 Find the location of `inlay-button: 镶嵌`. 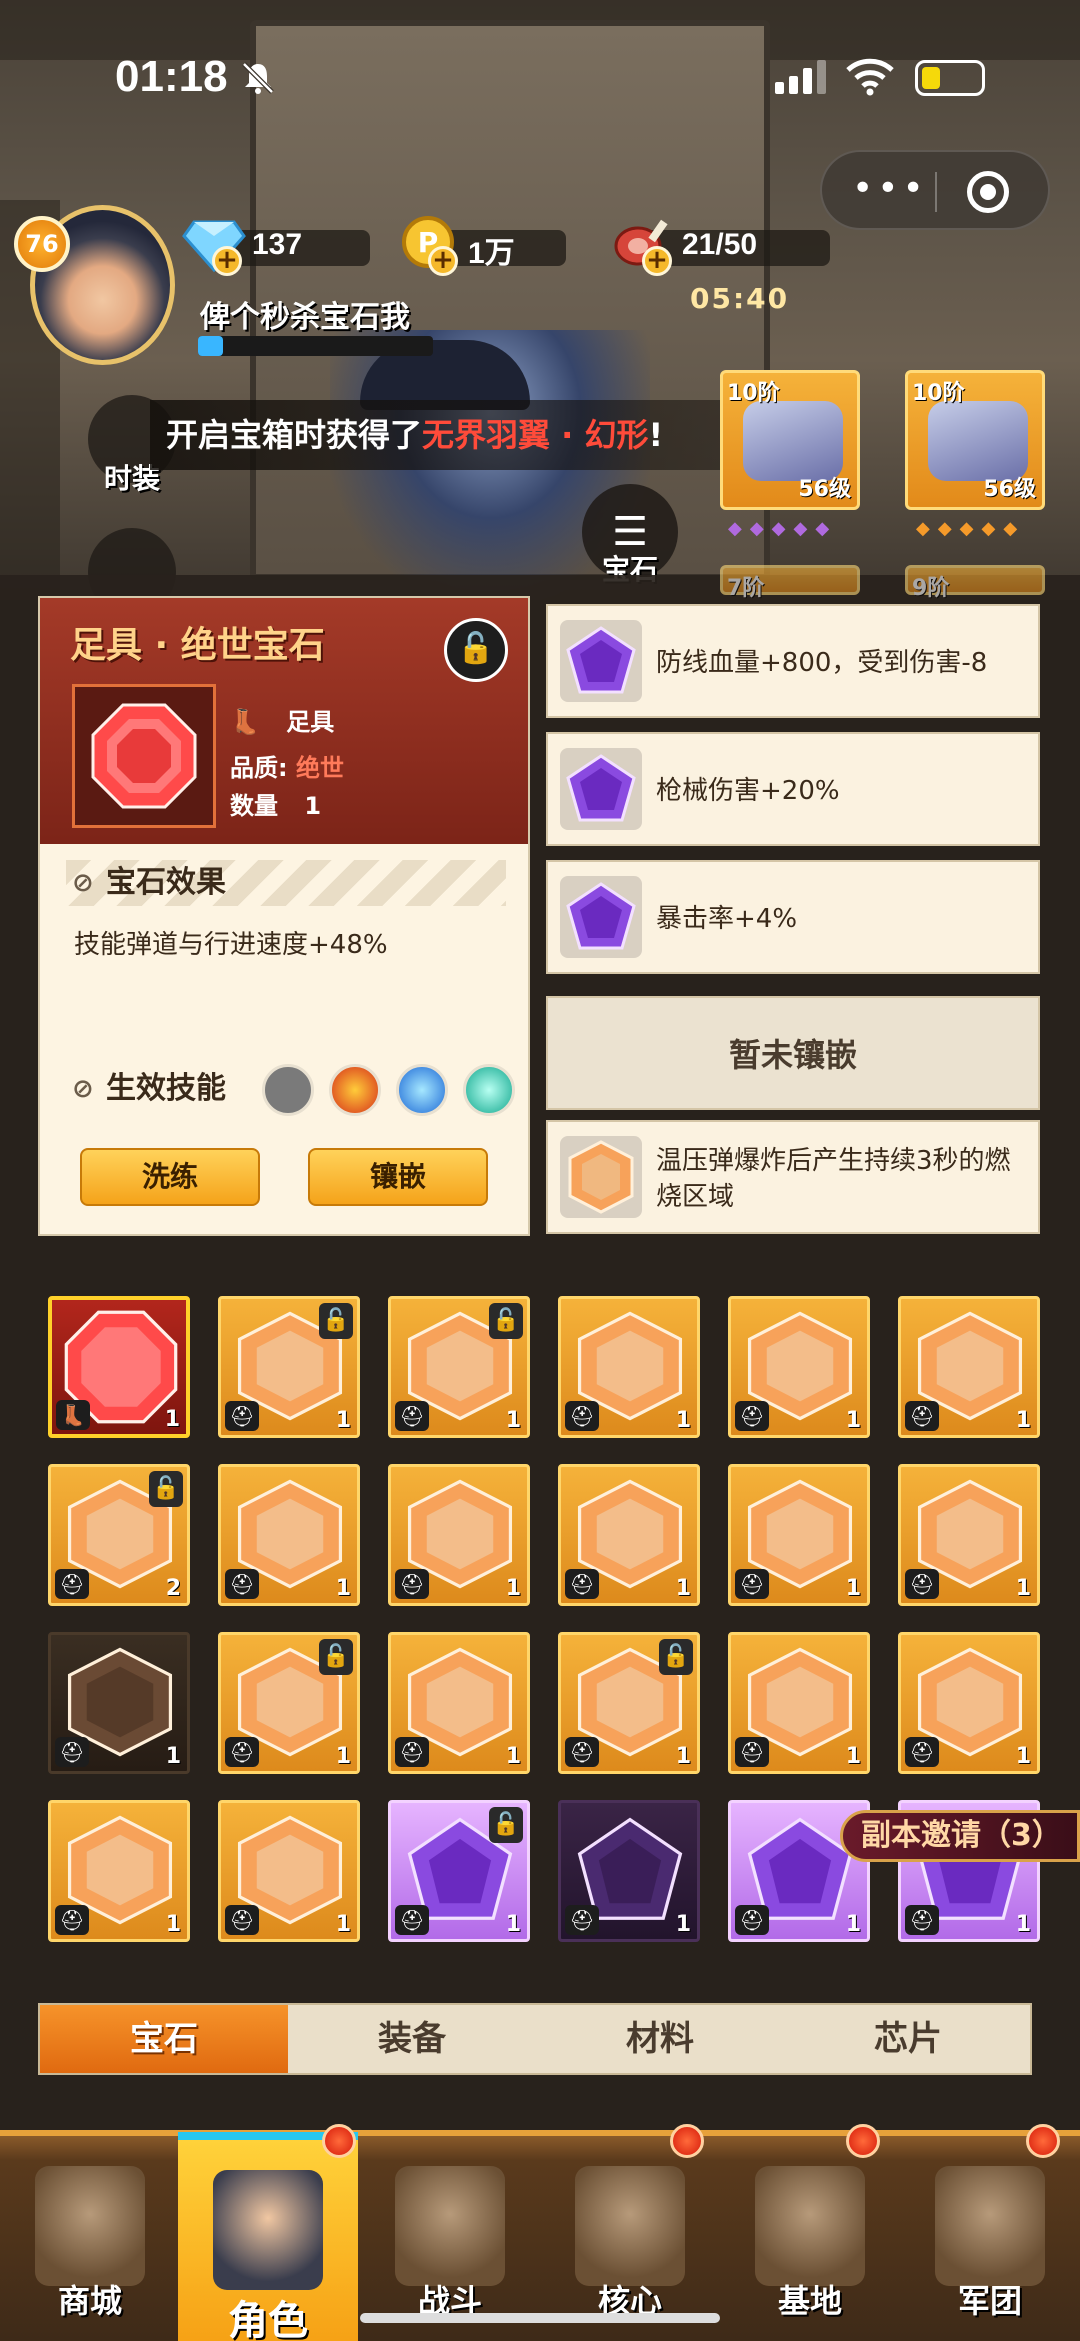

inlay-button: 镶嵌 is located at coordinates (398, 1177).